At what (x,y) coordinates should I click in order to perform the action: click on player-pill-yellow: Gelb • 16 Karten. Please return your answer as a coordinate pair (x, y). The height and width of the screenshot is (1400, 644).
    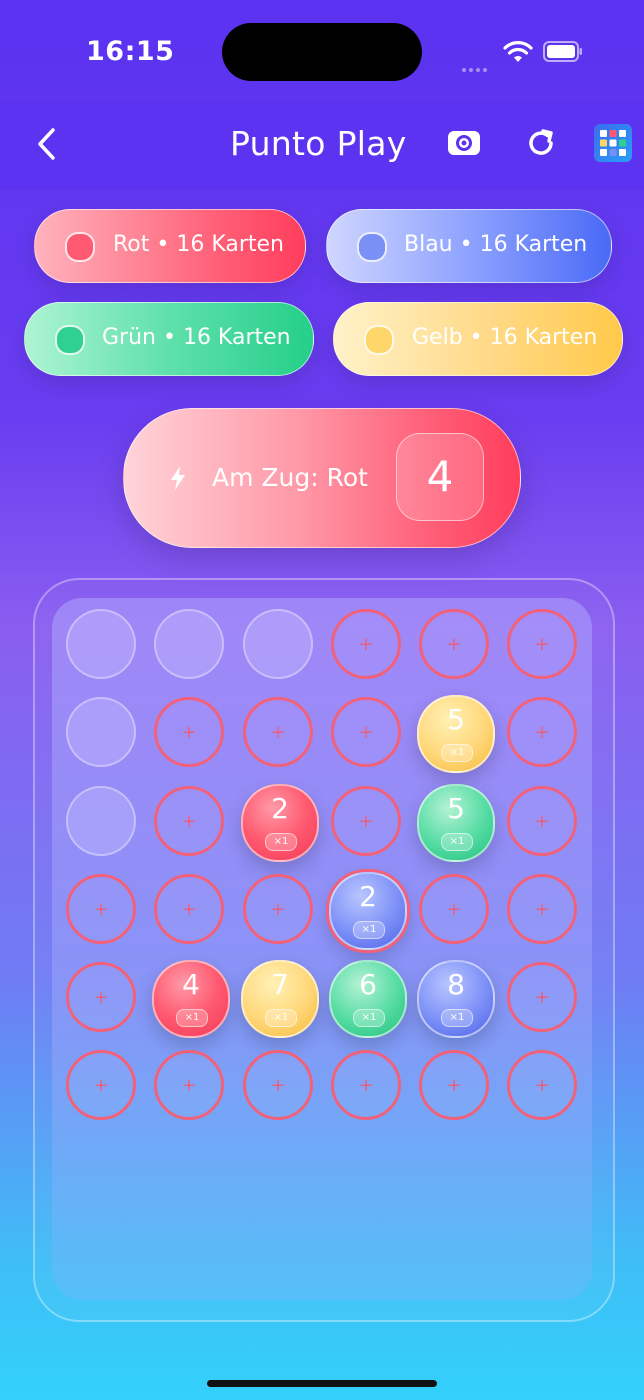
    Looking at the image, I should click on (478, 339).